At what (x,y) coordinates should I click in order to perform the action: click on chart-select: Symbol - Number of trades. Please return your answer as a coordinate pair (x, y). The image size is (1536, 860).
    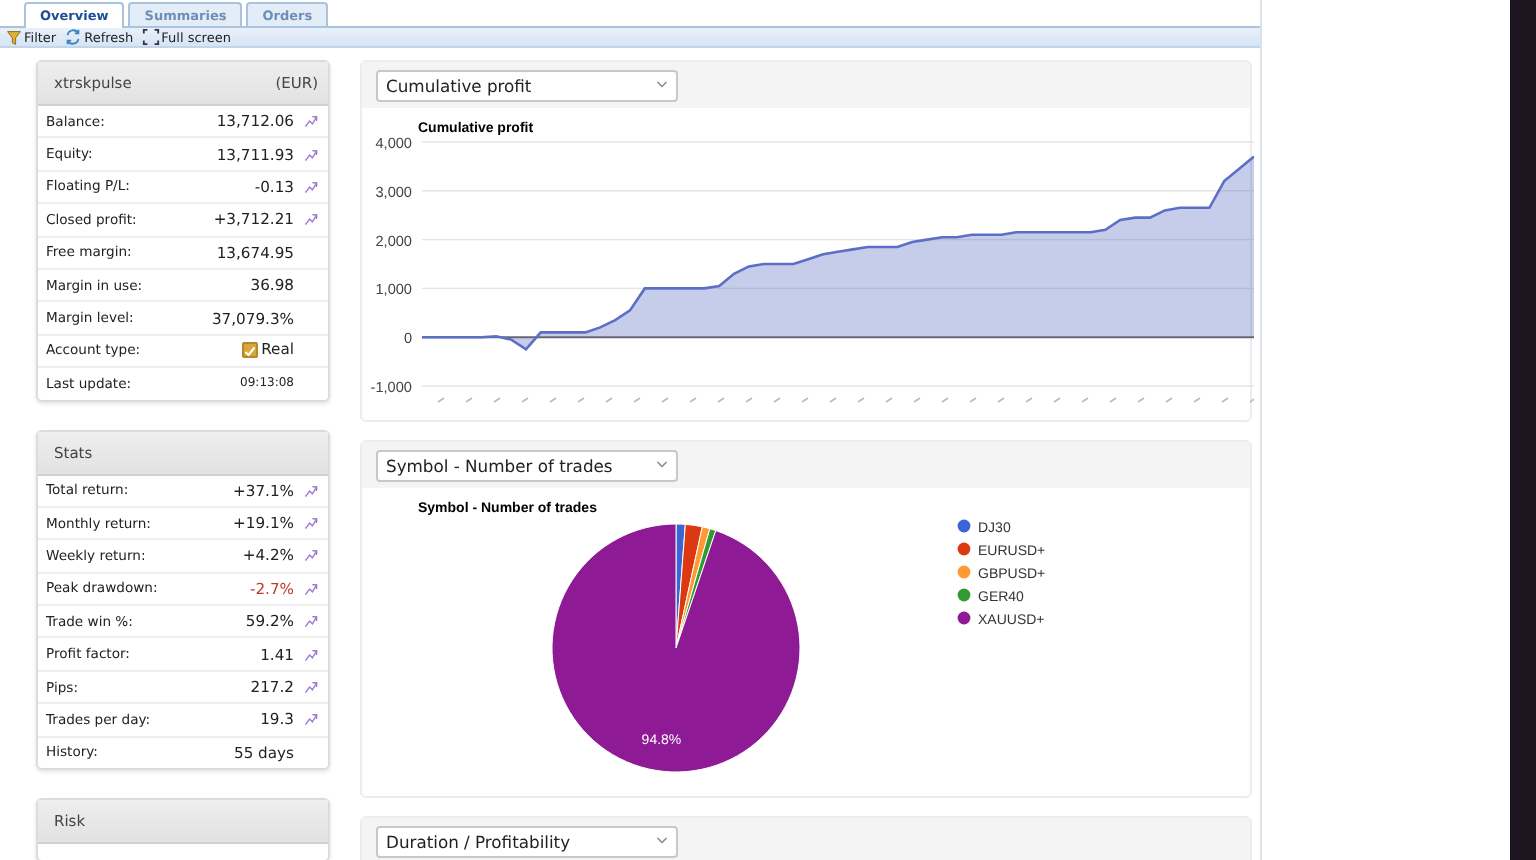
    Looking at the image, I should click on (527, 465).